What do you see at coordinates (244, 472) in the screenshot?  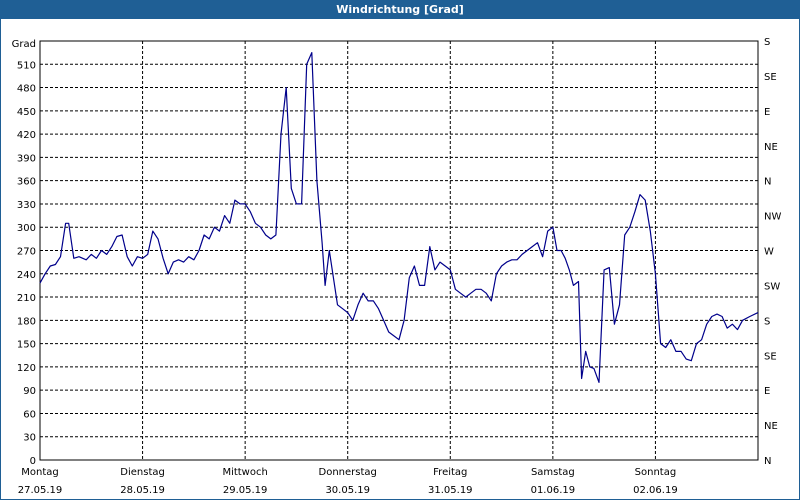 I see `x-tick-day: Mittwoch` at bounding box center [244, 472].